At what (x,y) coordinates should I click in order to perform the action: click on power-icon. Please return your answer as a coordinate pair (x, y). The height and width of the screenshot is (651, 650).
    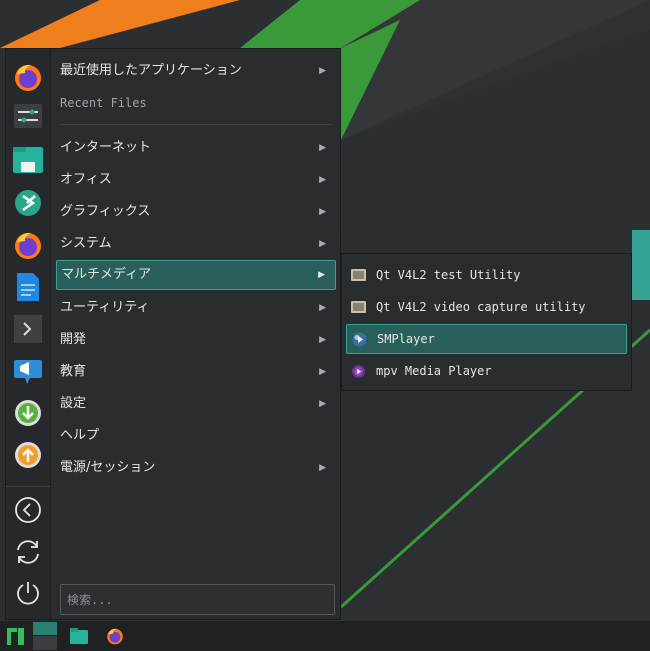
    Looking at the image, I should click on (28, 593).